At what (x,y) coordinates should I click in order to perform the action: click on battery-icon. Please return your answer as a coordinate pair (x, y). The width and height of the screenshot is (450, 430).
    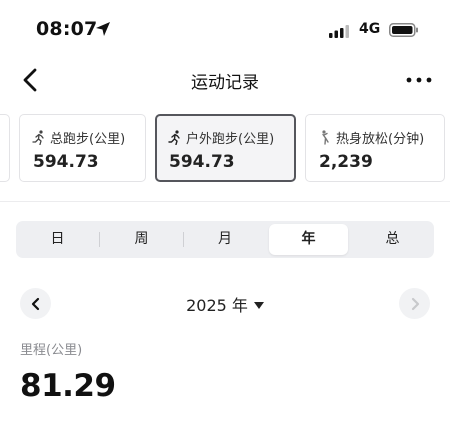
    Looking at the image, I should click on (403, 30).